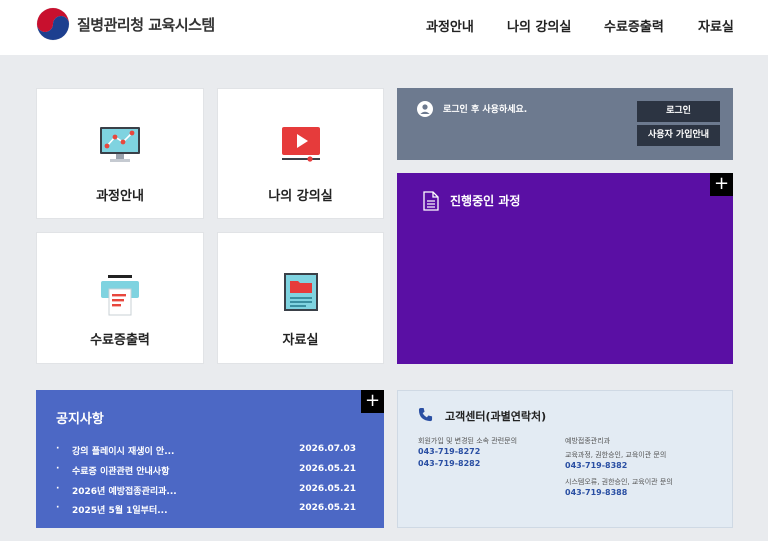  Describe the element at coordinates (425, 414) in the screenshot. I see `phone-icon` at that location.